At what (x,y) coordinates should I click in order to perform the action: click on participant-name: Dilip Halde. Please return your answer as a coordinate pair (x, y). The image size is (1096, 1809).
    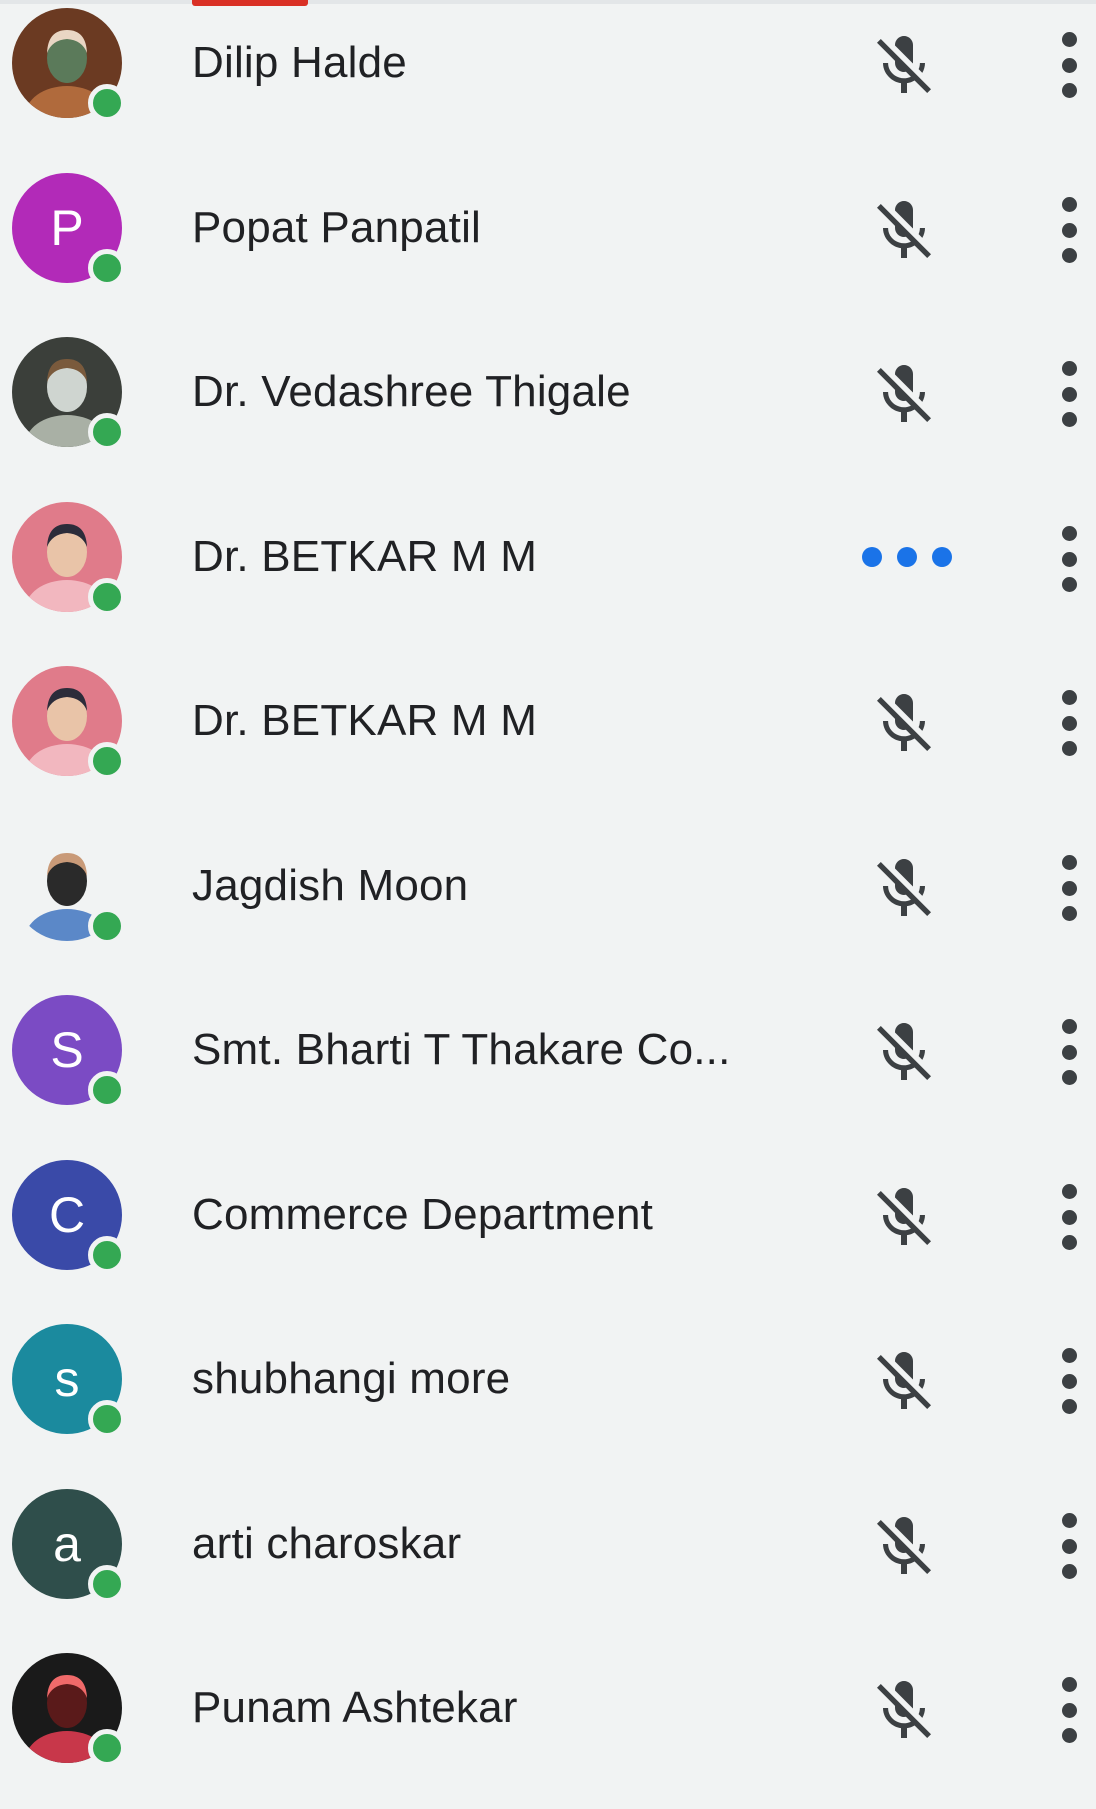
    Looking at the image, I should click on (299, 62).